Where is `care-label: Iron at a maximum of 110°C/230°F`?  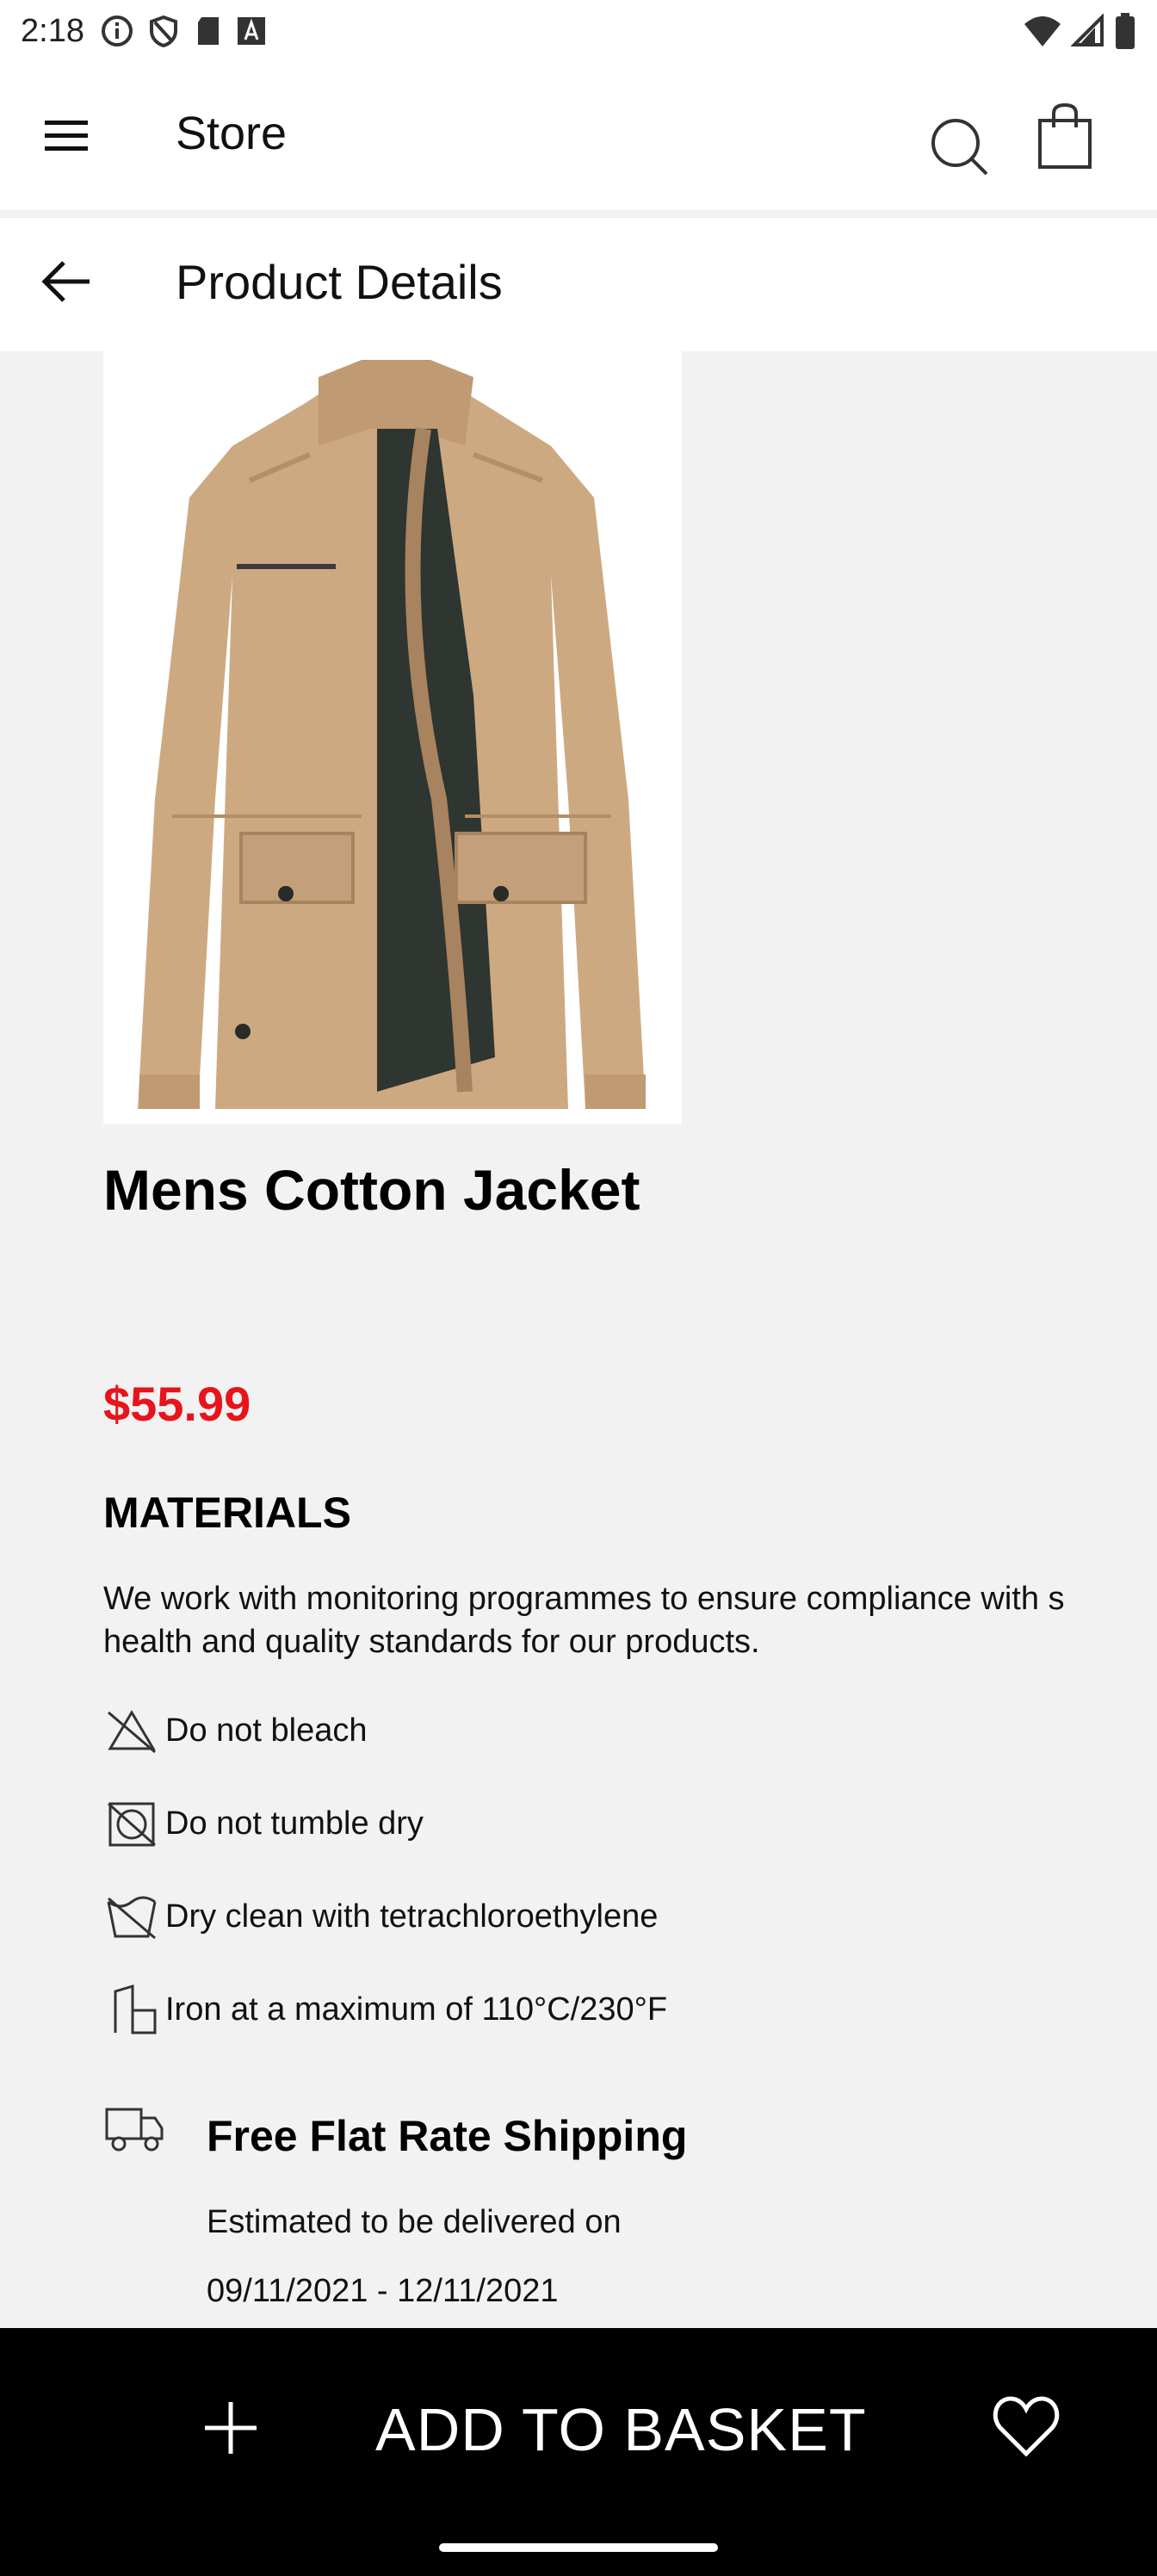
care-label: Iron at a maximum of 110°C/230°F is located at coordinates (417, 2009).